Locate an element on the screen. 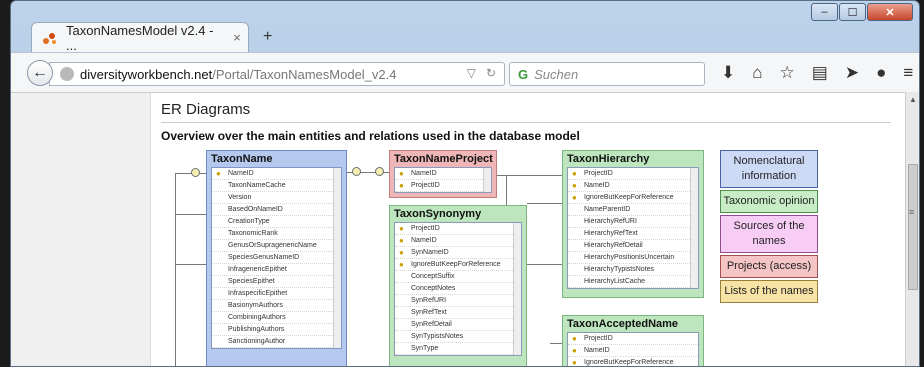 The height and width of the screenshot is (367, 924). tab-close-icon: × is located at coordinates (237, 37).